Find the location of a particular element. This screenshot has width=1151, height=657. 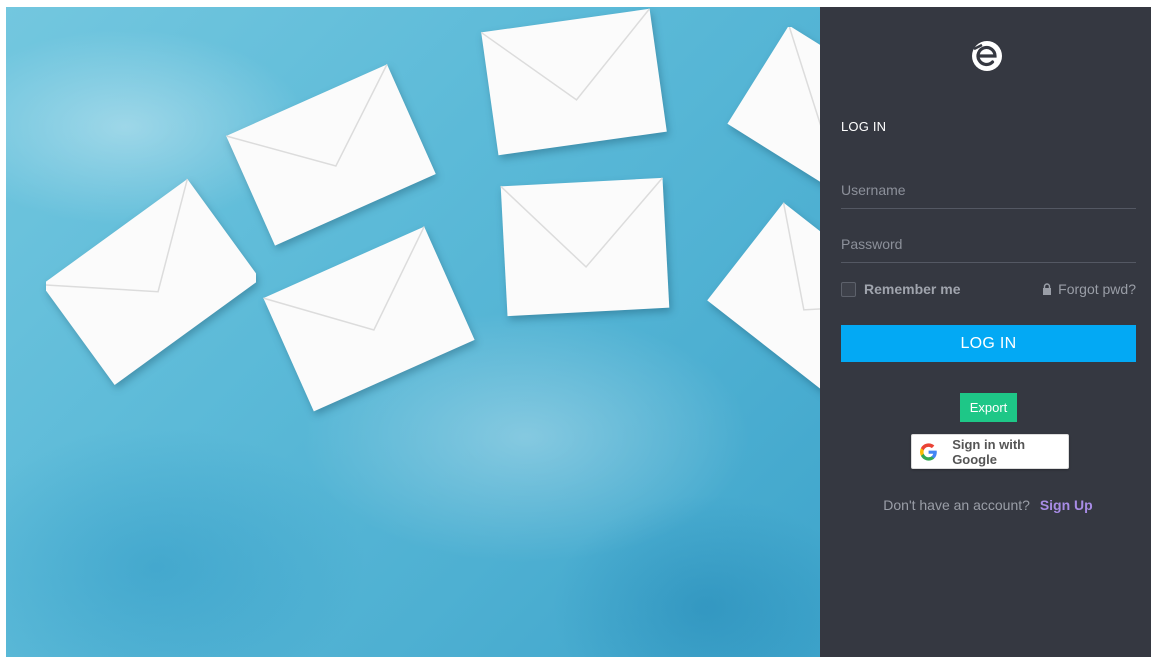

password-input is located at coordinates (988, 244).